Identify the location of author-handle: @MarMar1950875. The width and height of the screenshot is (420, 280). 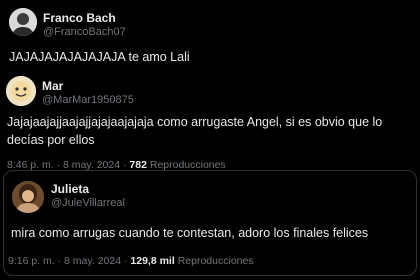
(88, 100).